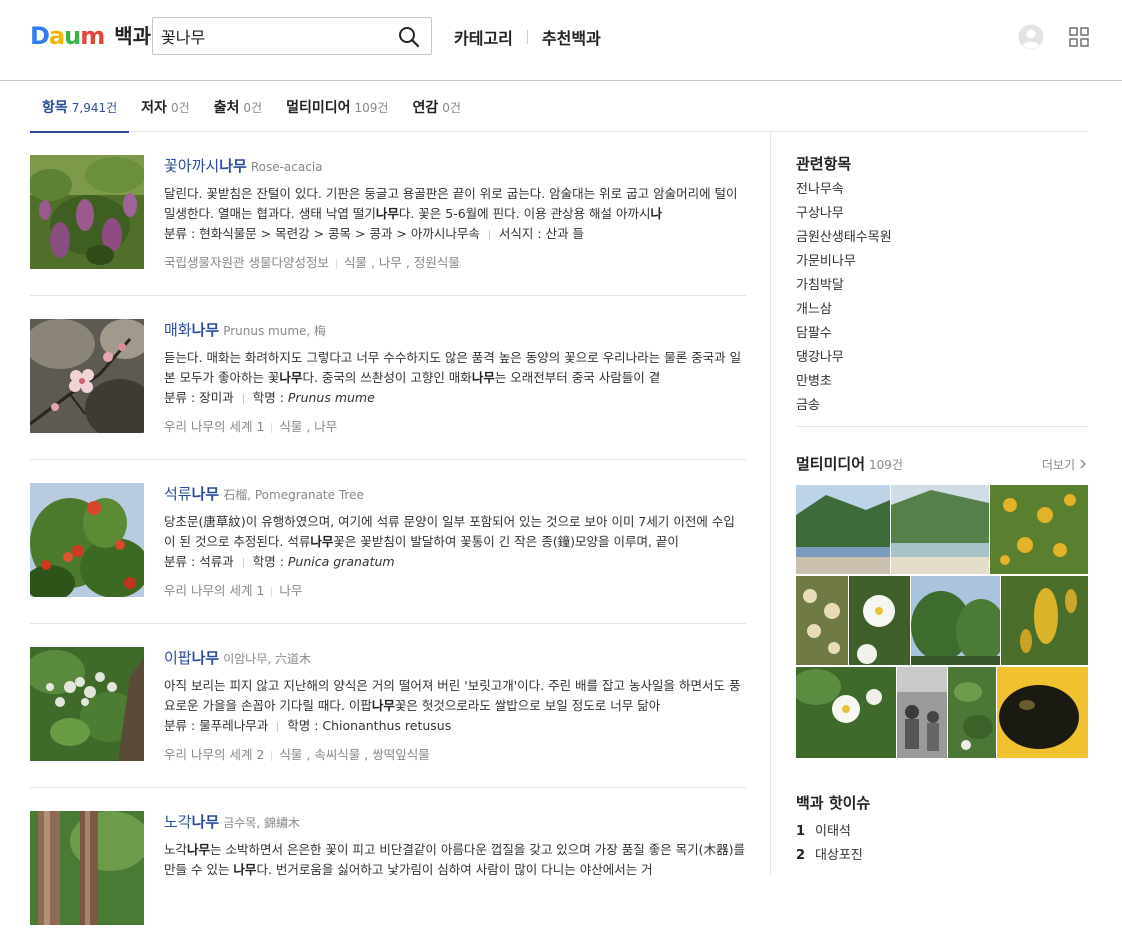  I want to click on hot-issue-rank: 2, so click(801, 855).